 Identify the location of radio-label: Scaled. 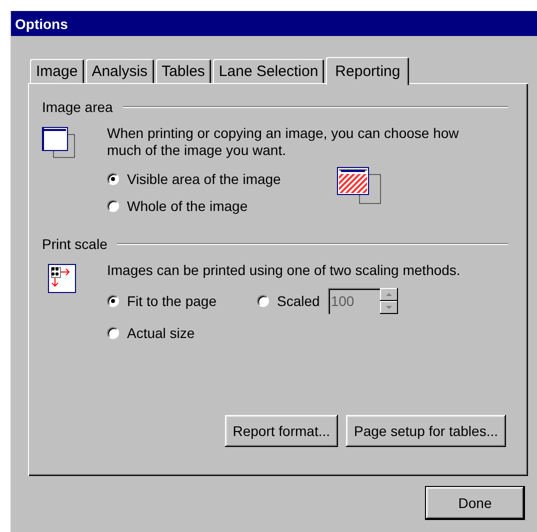
(298, 301).